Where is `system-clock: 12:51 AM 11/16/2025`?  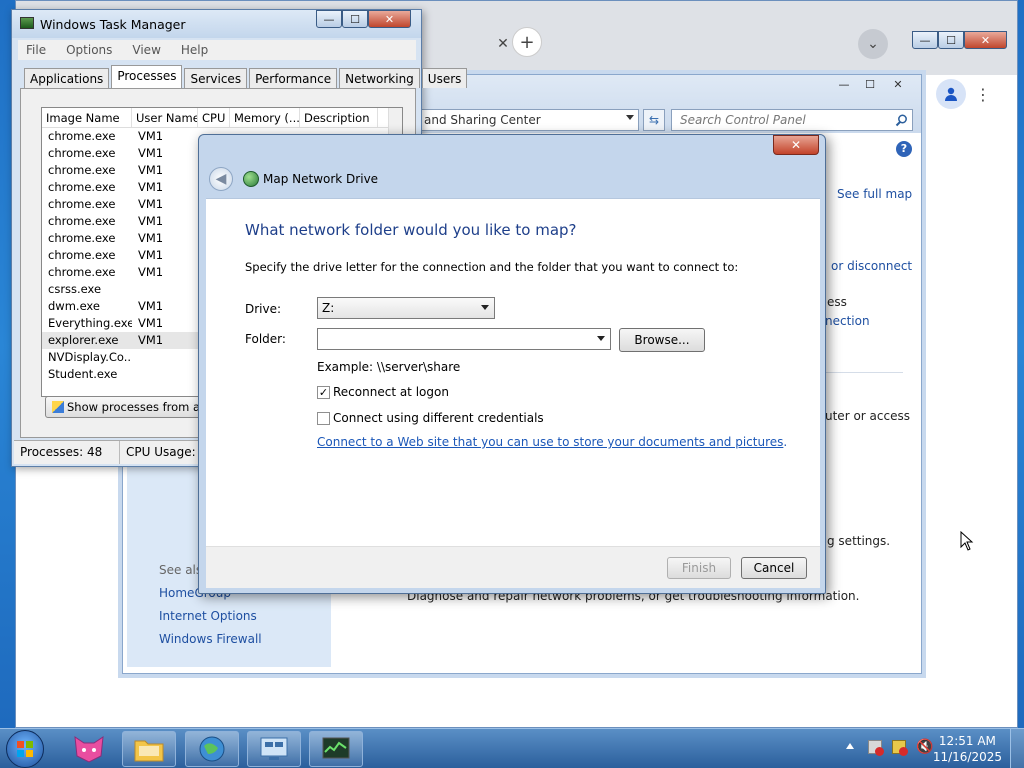
system-clock: 12:51 AM 11/16/2025 is located at coordinates (967, 749).